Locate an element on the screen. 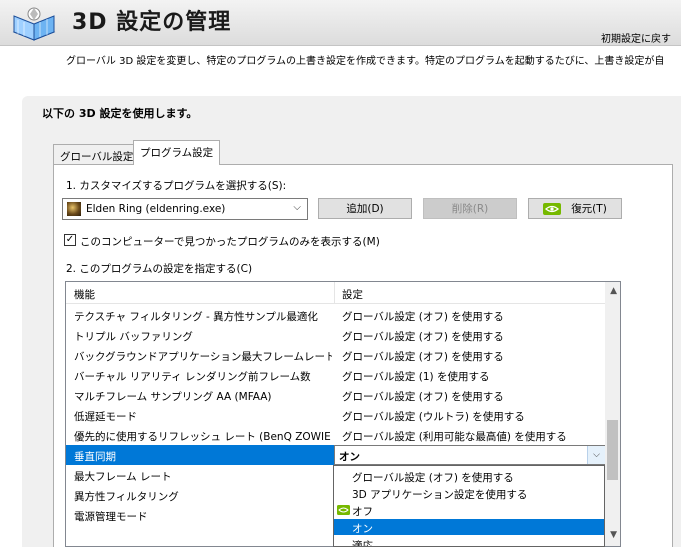 The width and height of the screenshot is (681, 547). dropdown-option: 3D アプリケーション設定を使用する is located at coordinates (469, 493).